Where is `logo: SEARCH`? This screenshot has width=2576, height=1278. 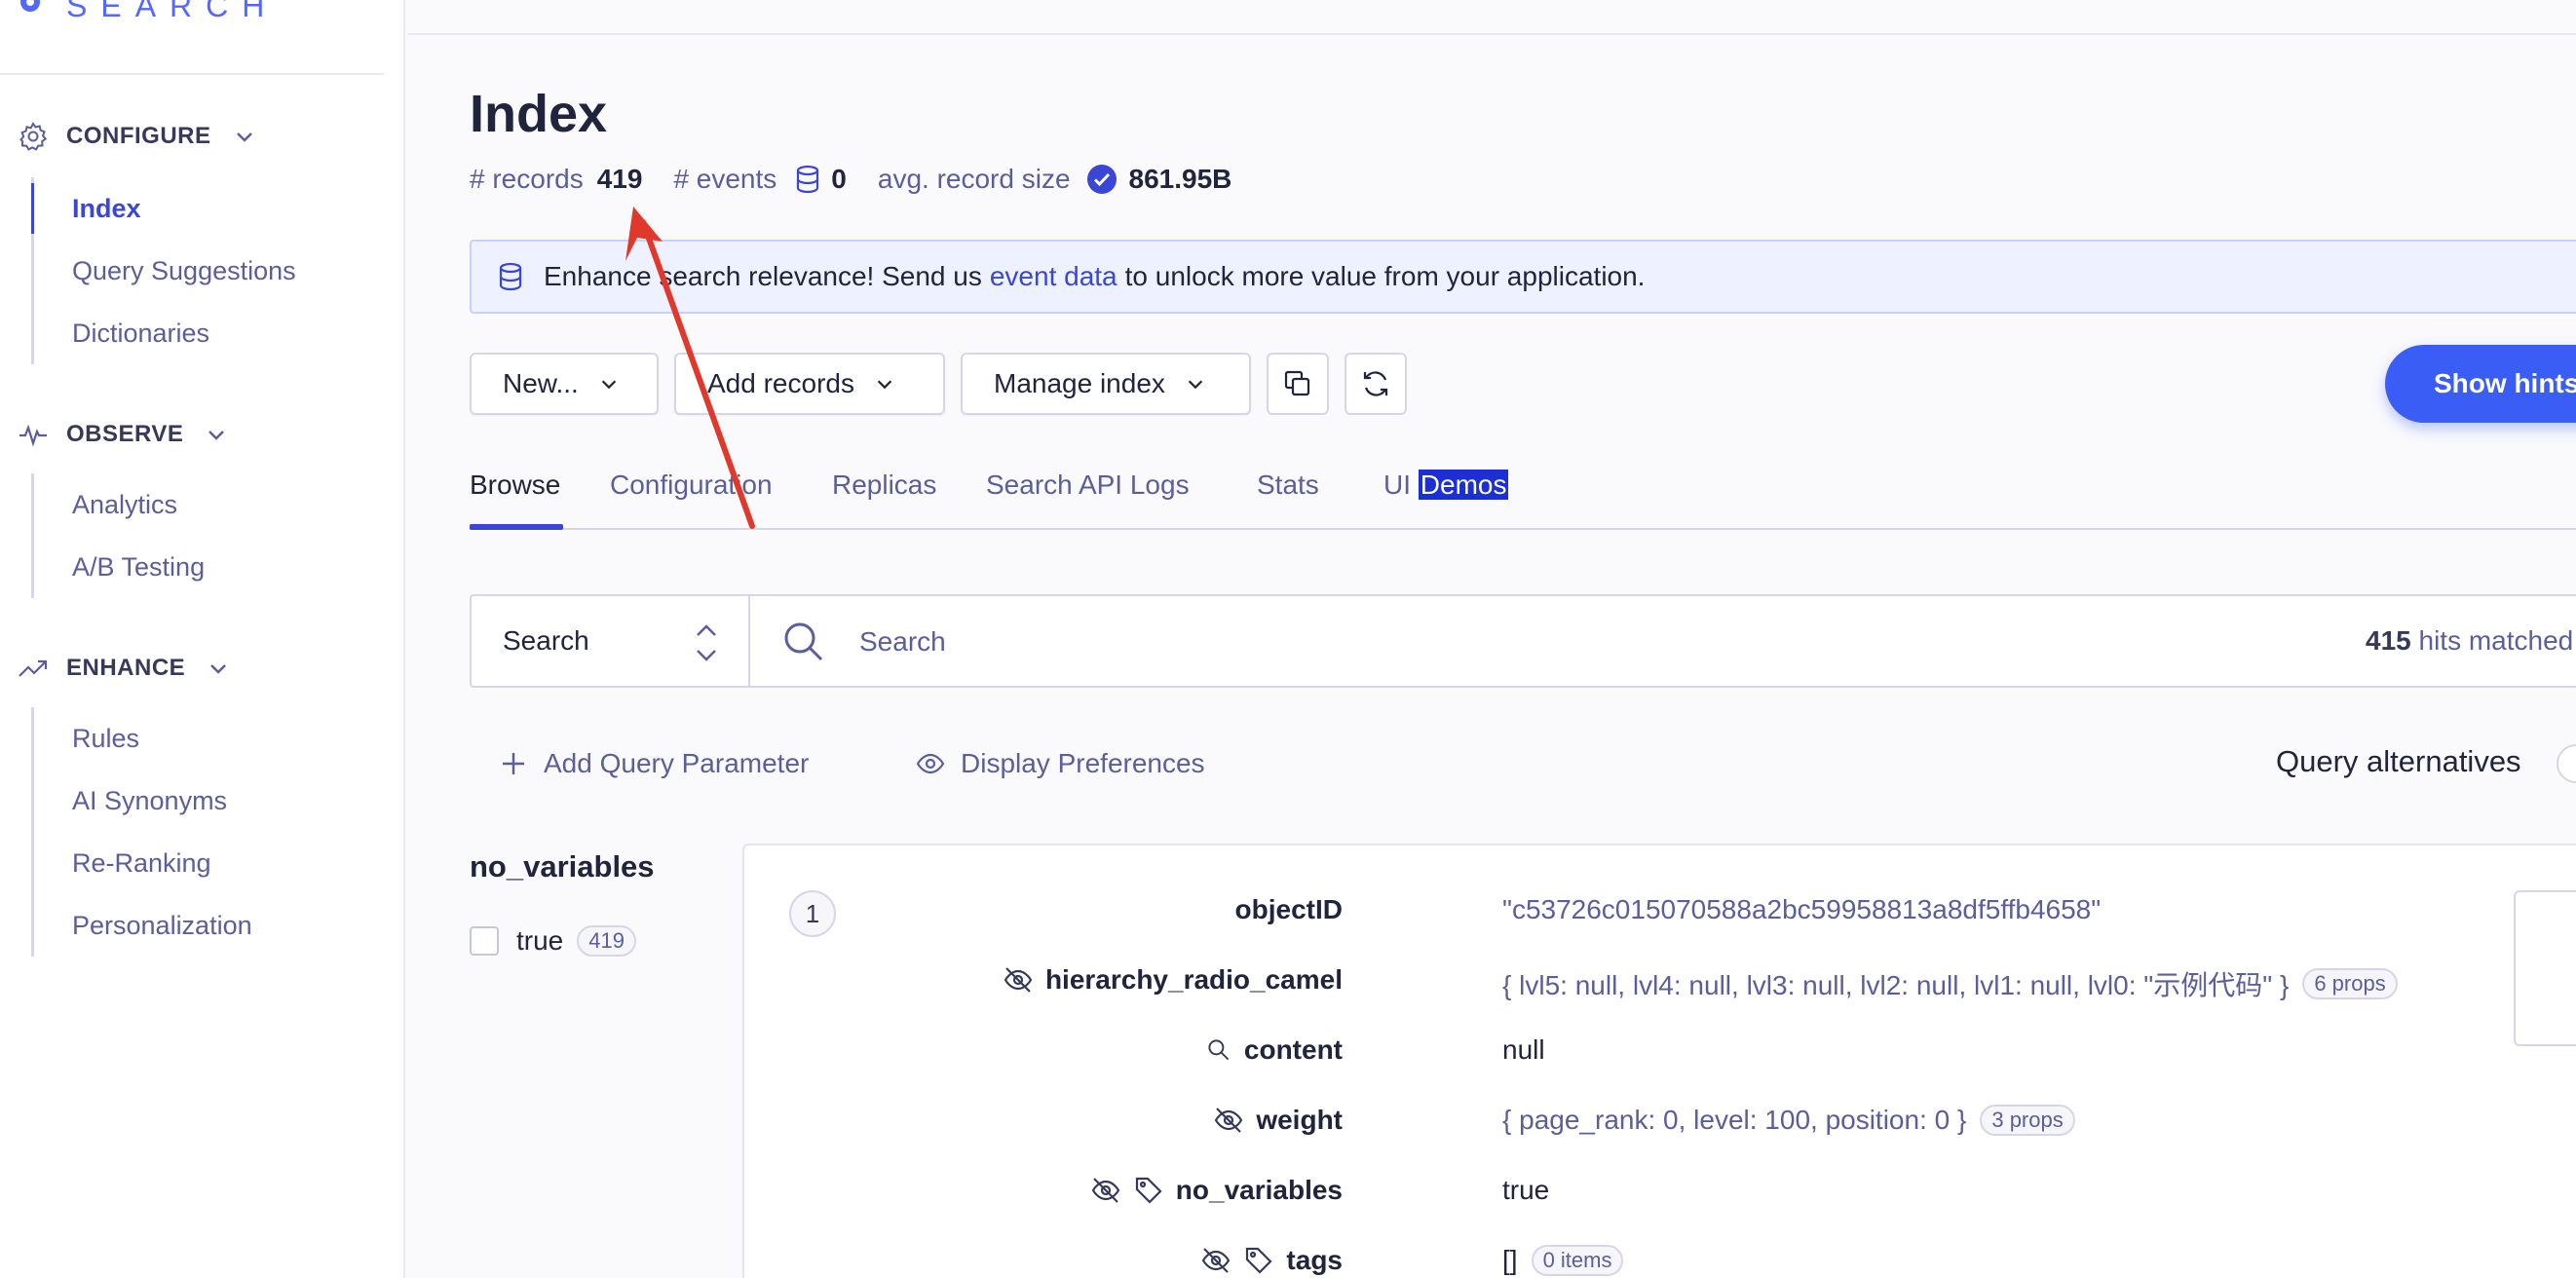 logo: SEARCH is located at coordinates (148, 12).